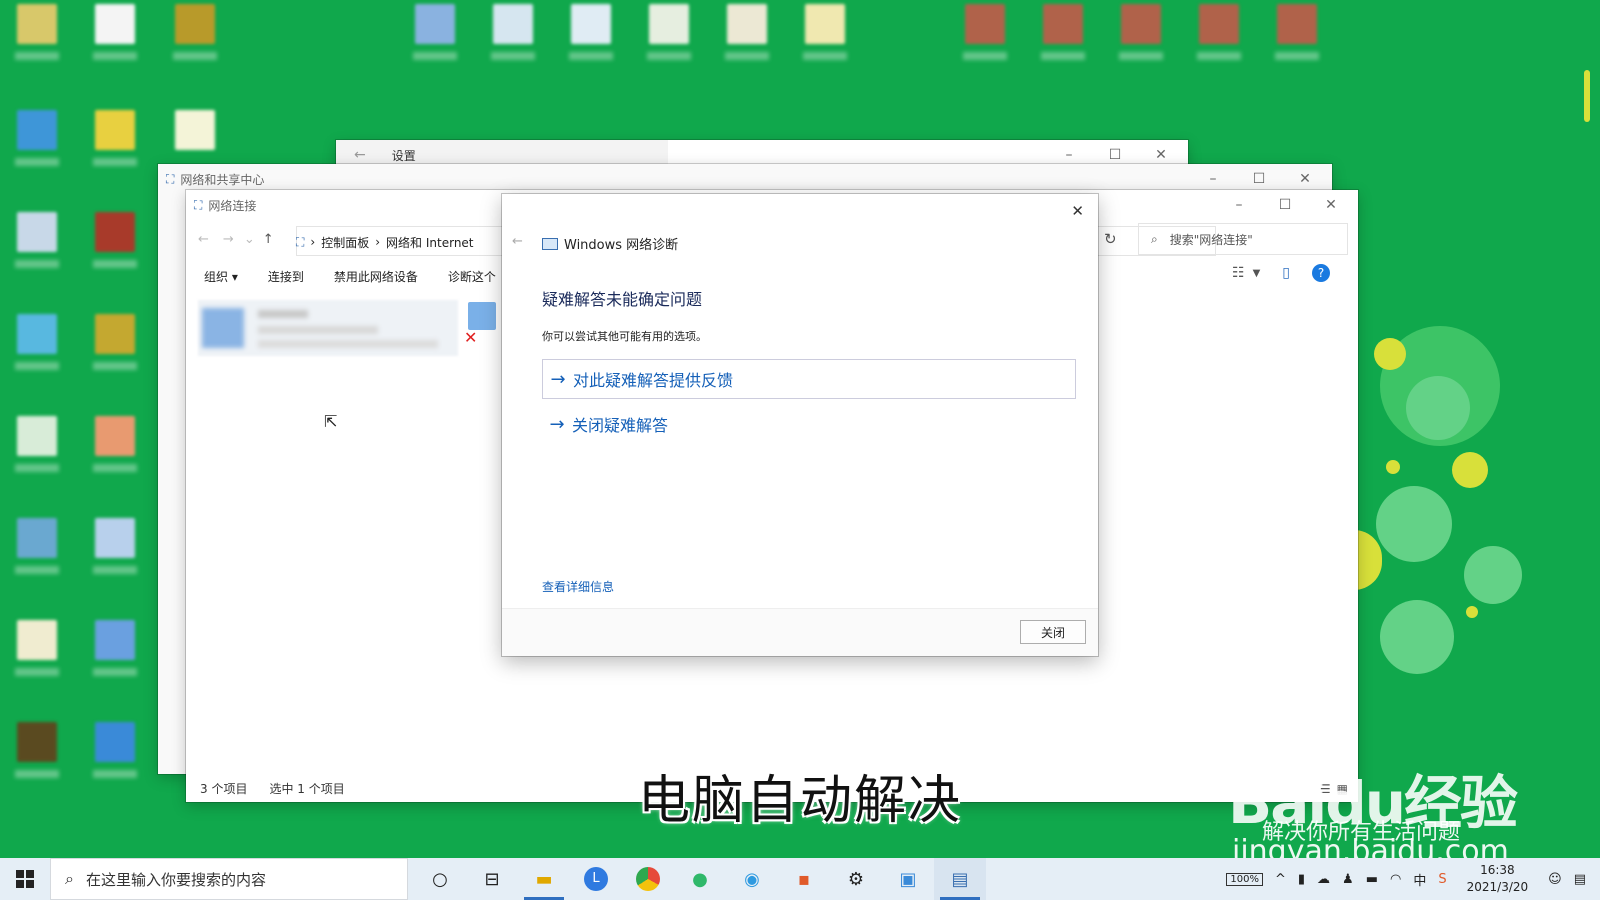 This screenshot has width=1600, height=900. What do you see at coordinates (1239, 205) in the screenshot?
I see `minimize-icon: –` at bounding box center [1239, 205].